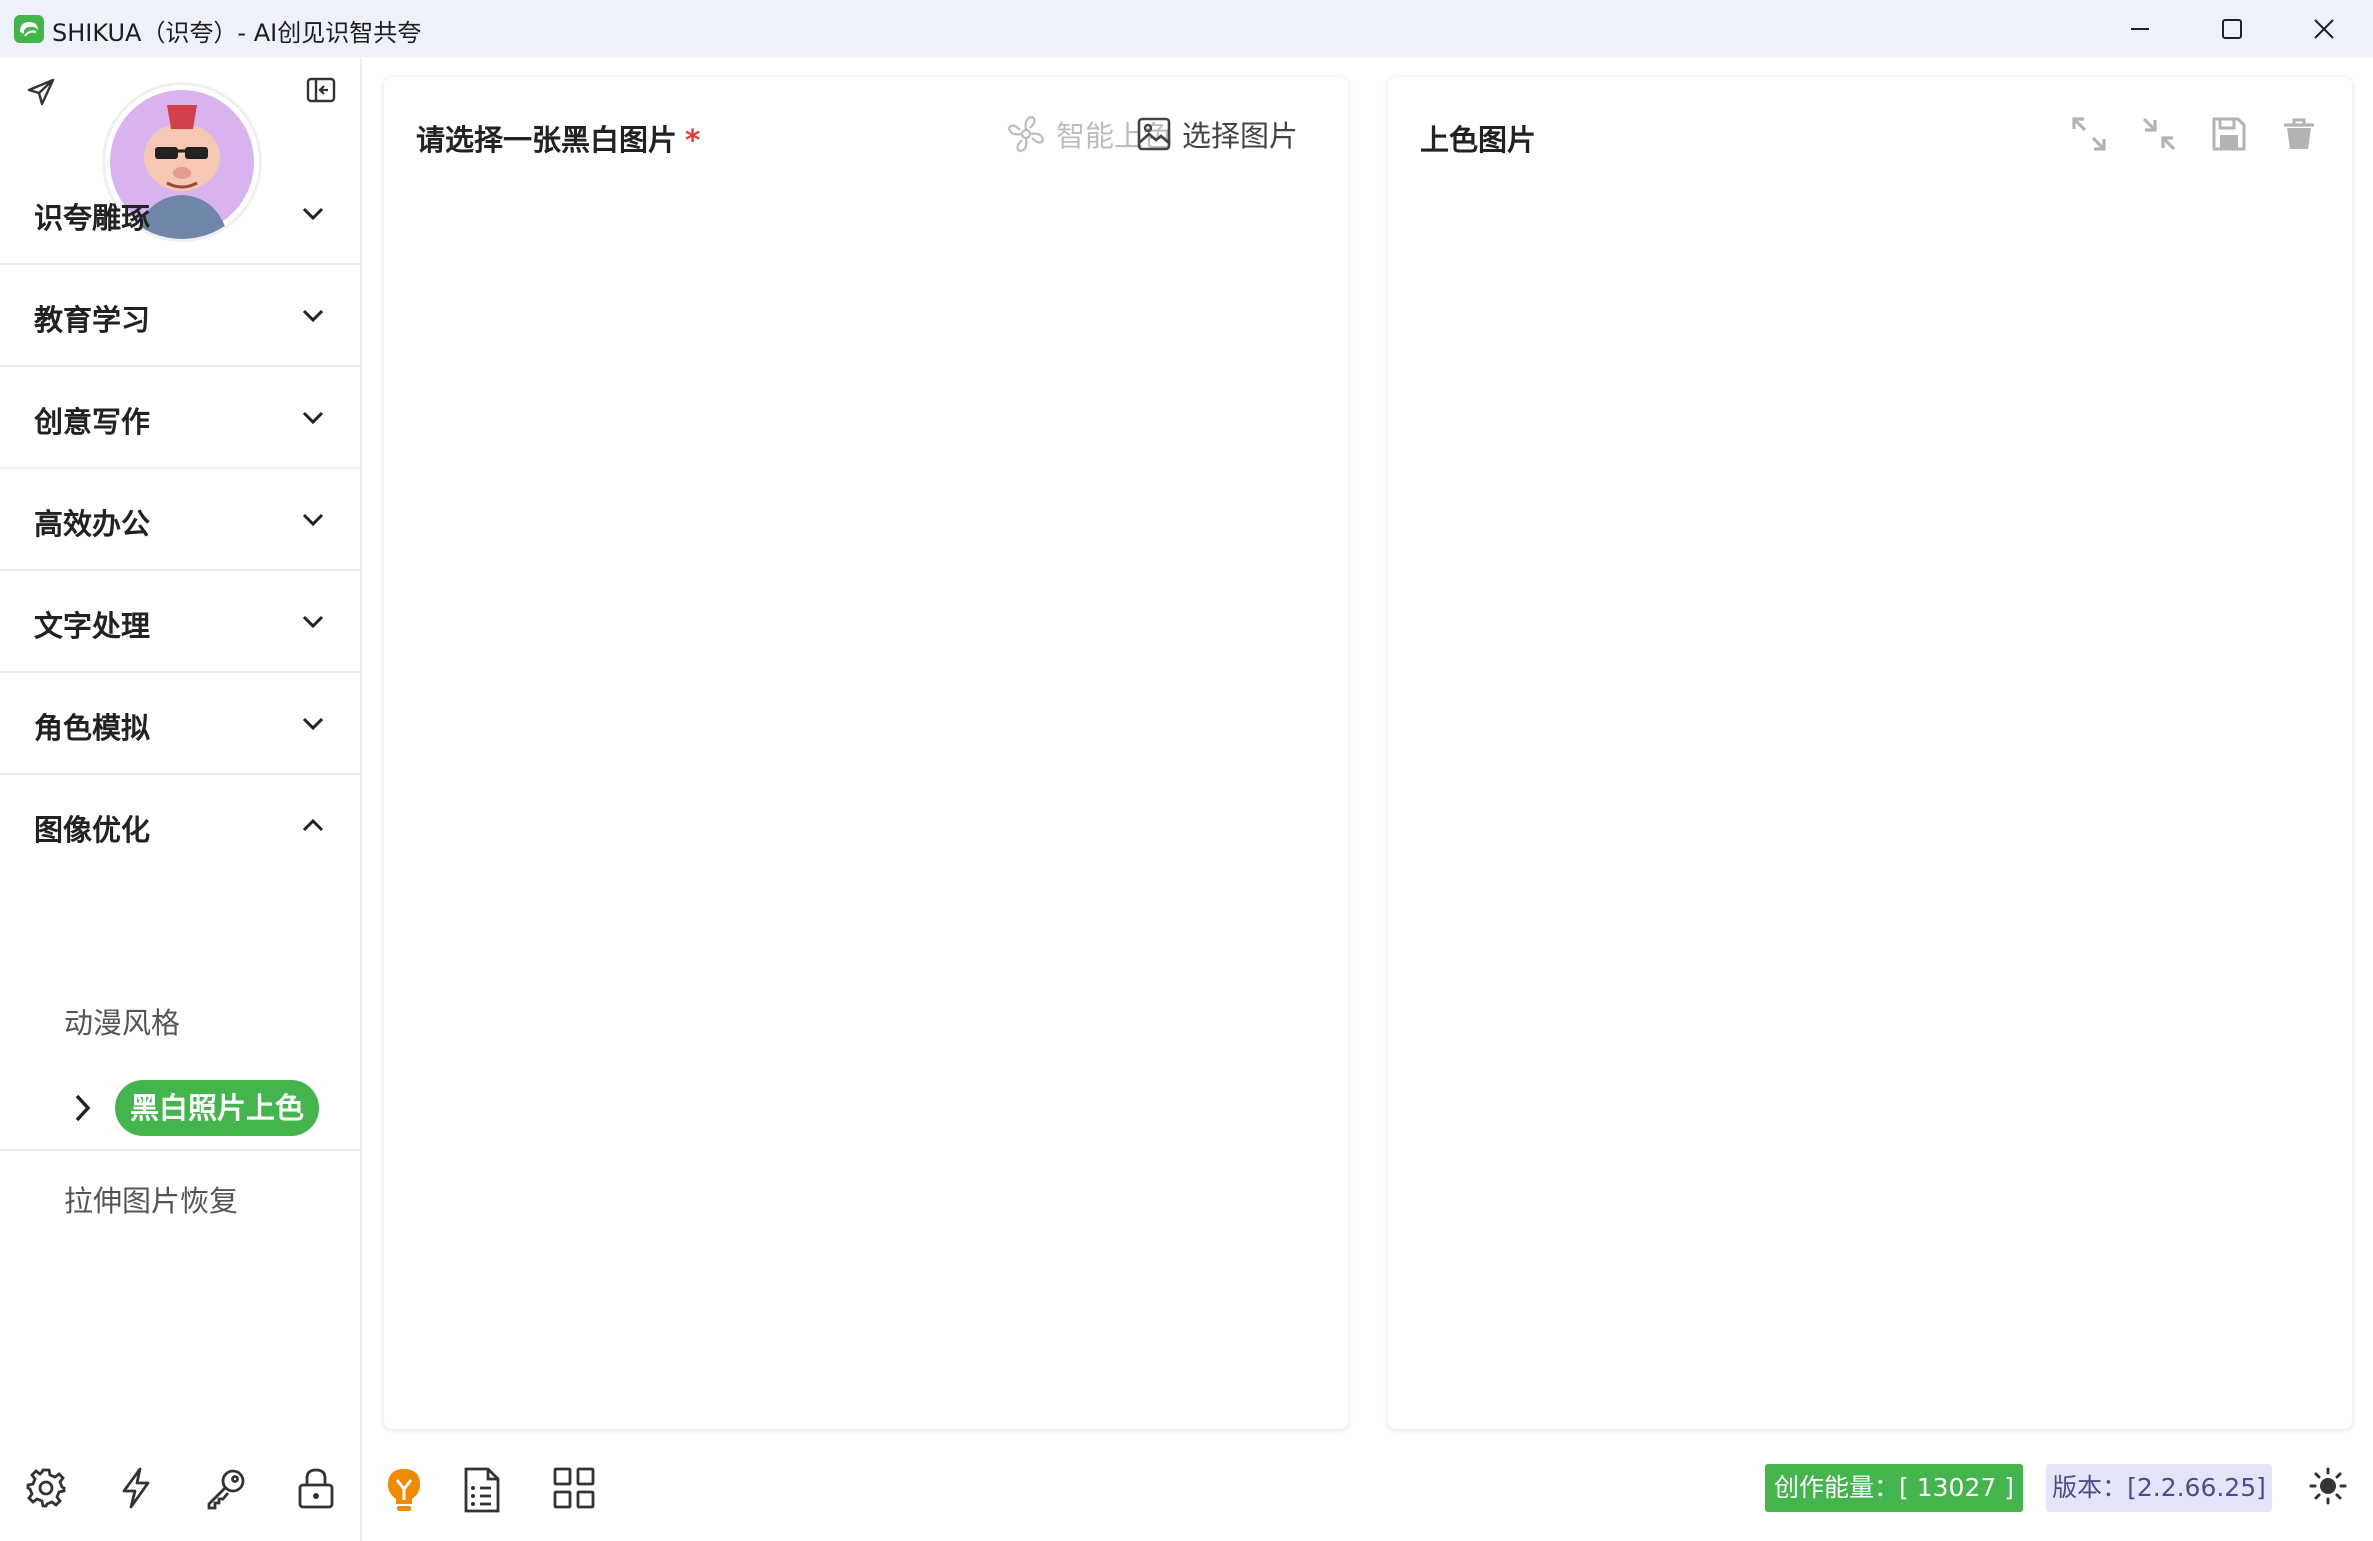 The width and height of the screenshot is (2373, 1541). What do you see at coordinates (92, 830) in the screenshot?
I see `menu-group-label: 图像优化` at bounding box center [92, 830].